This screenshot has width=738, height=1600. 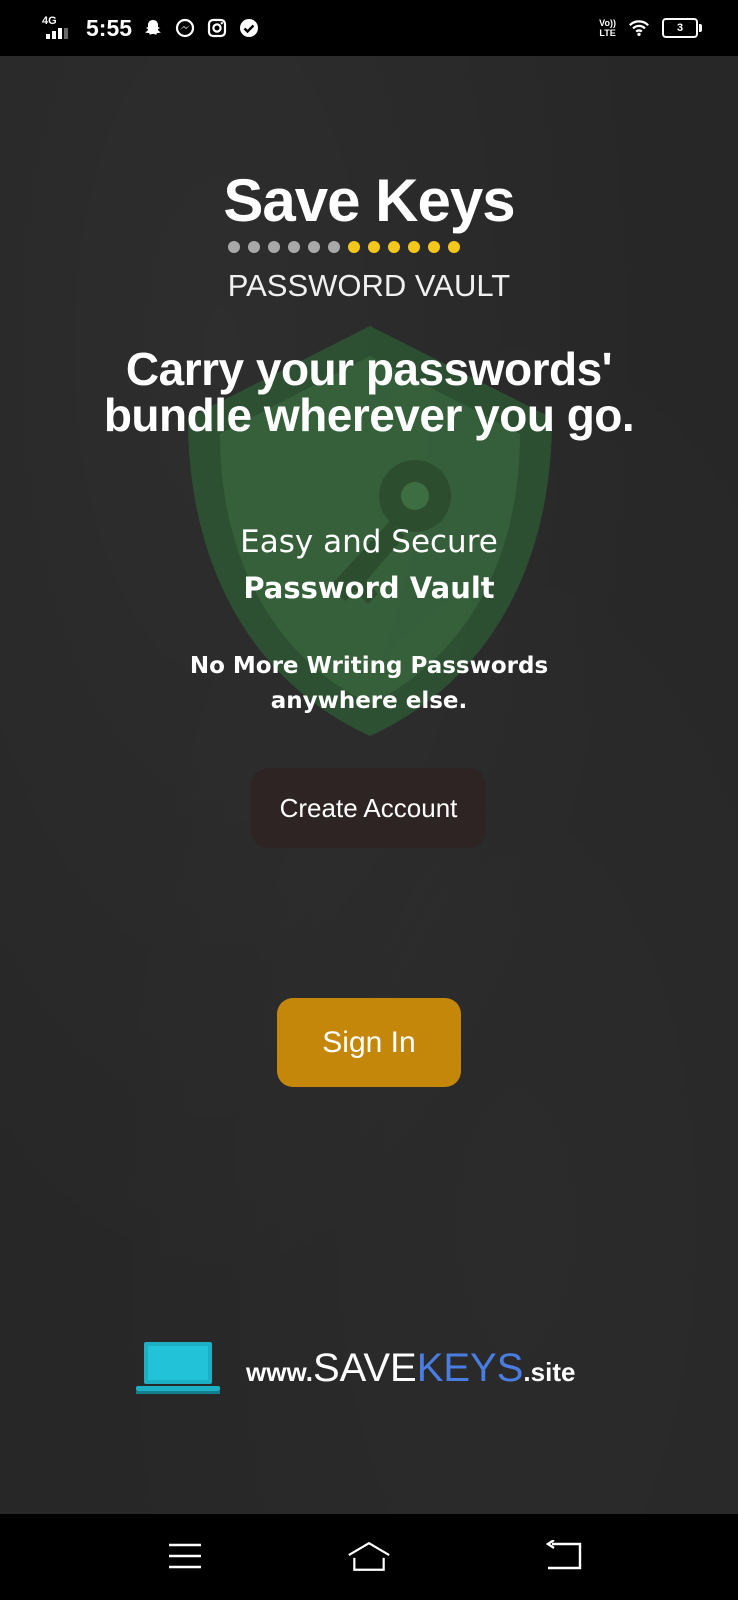 What do you see at coordinates (369, 588) in the screenshot?
I see `tagline-line2: Password Vault` at bounding box center [369, 588].